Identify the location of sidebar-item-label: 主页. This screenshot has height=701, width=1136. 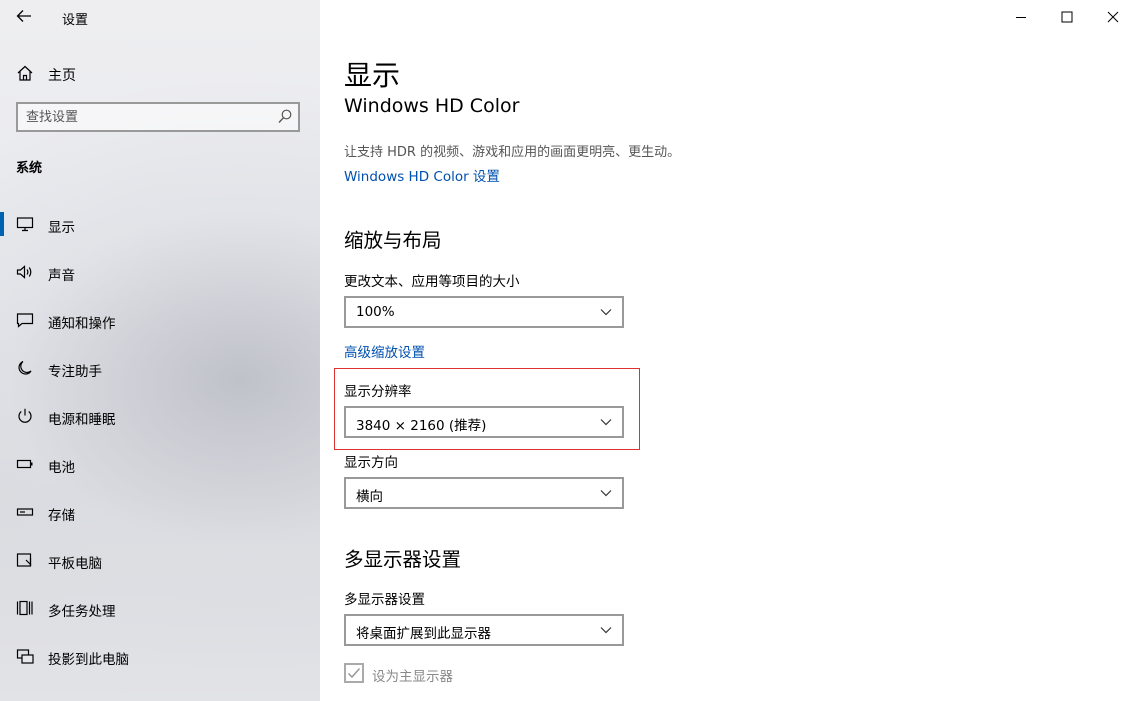
(62, 76).